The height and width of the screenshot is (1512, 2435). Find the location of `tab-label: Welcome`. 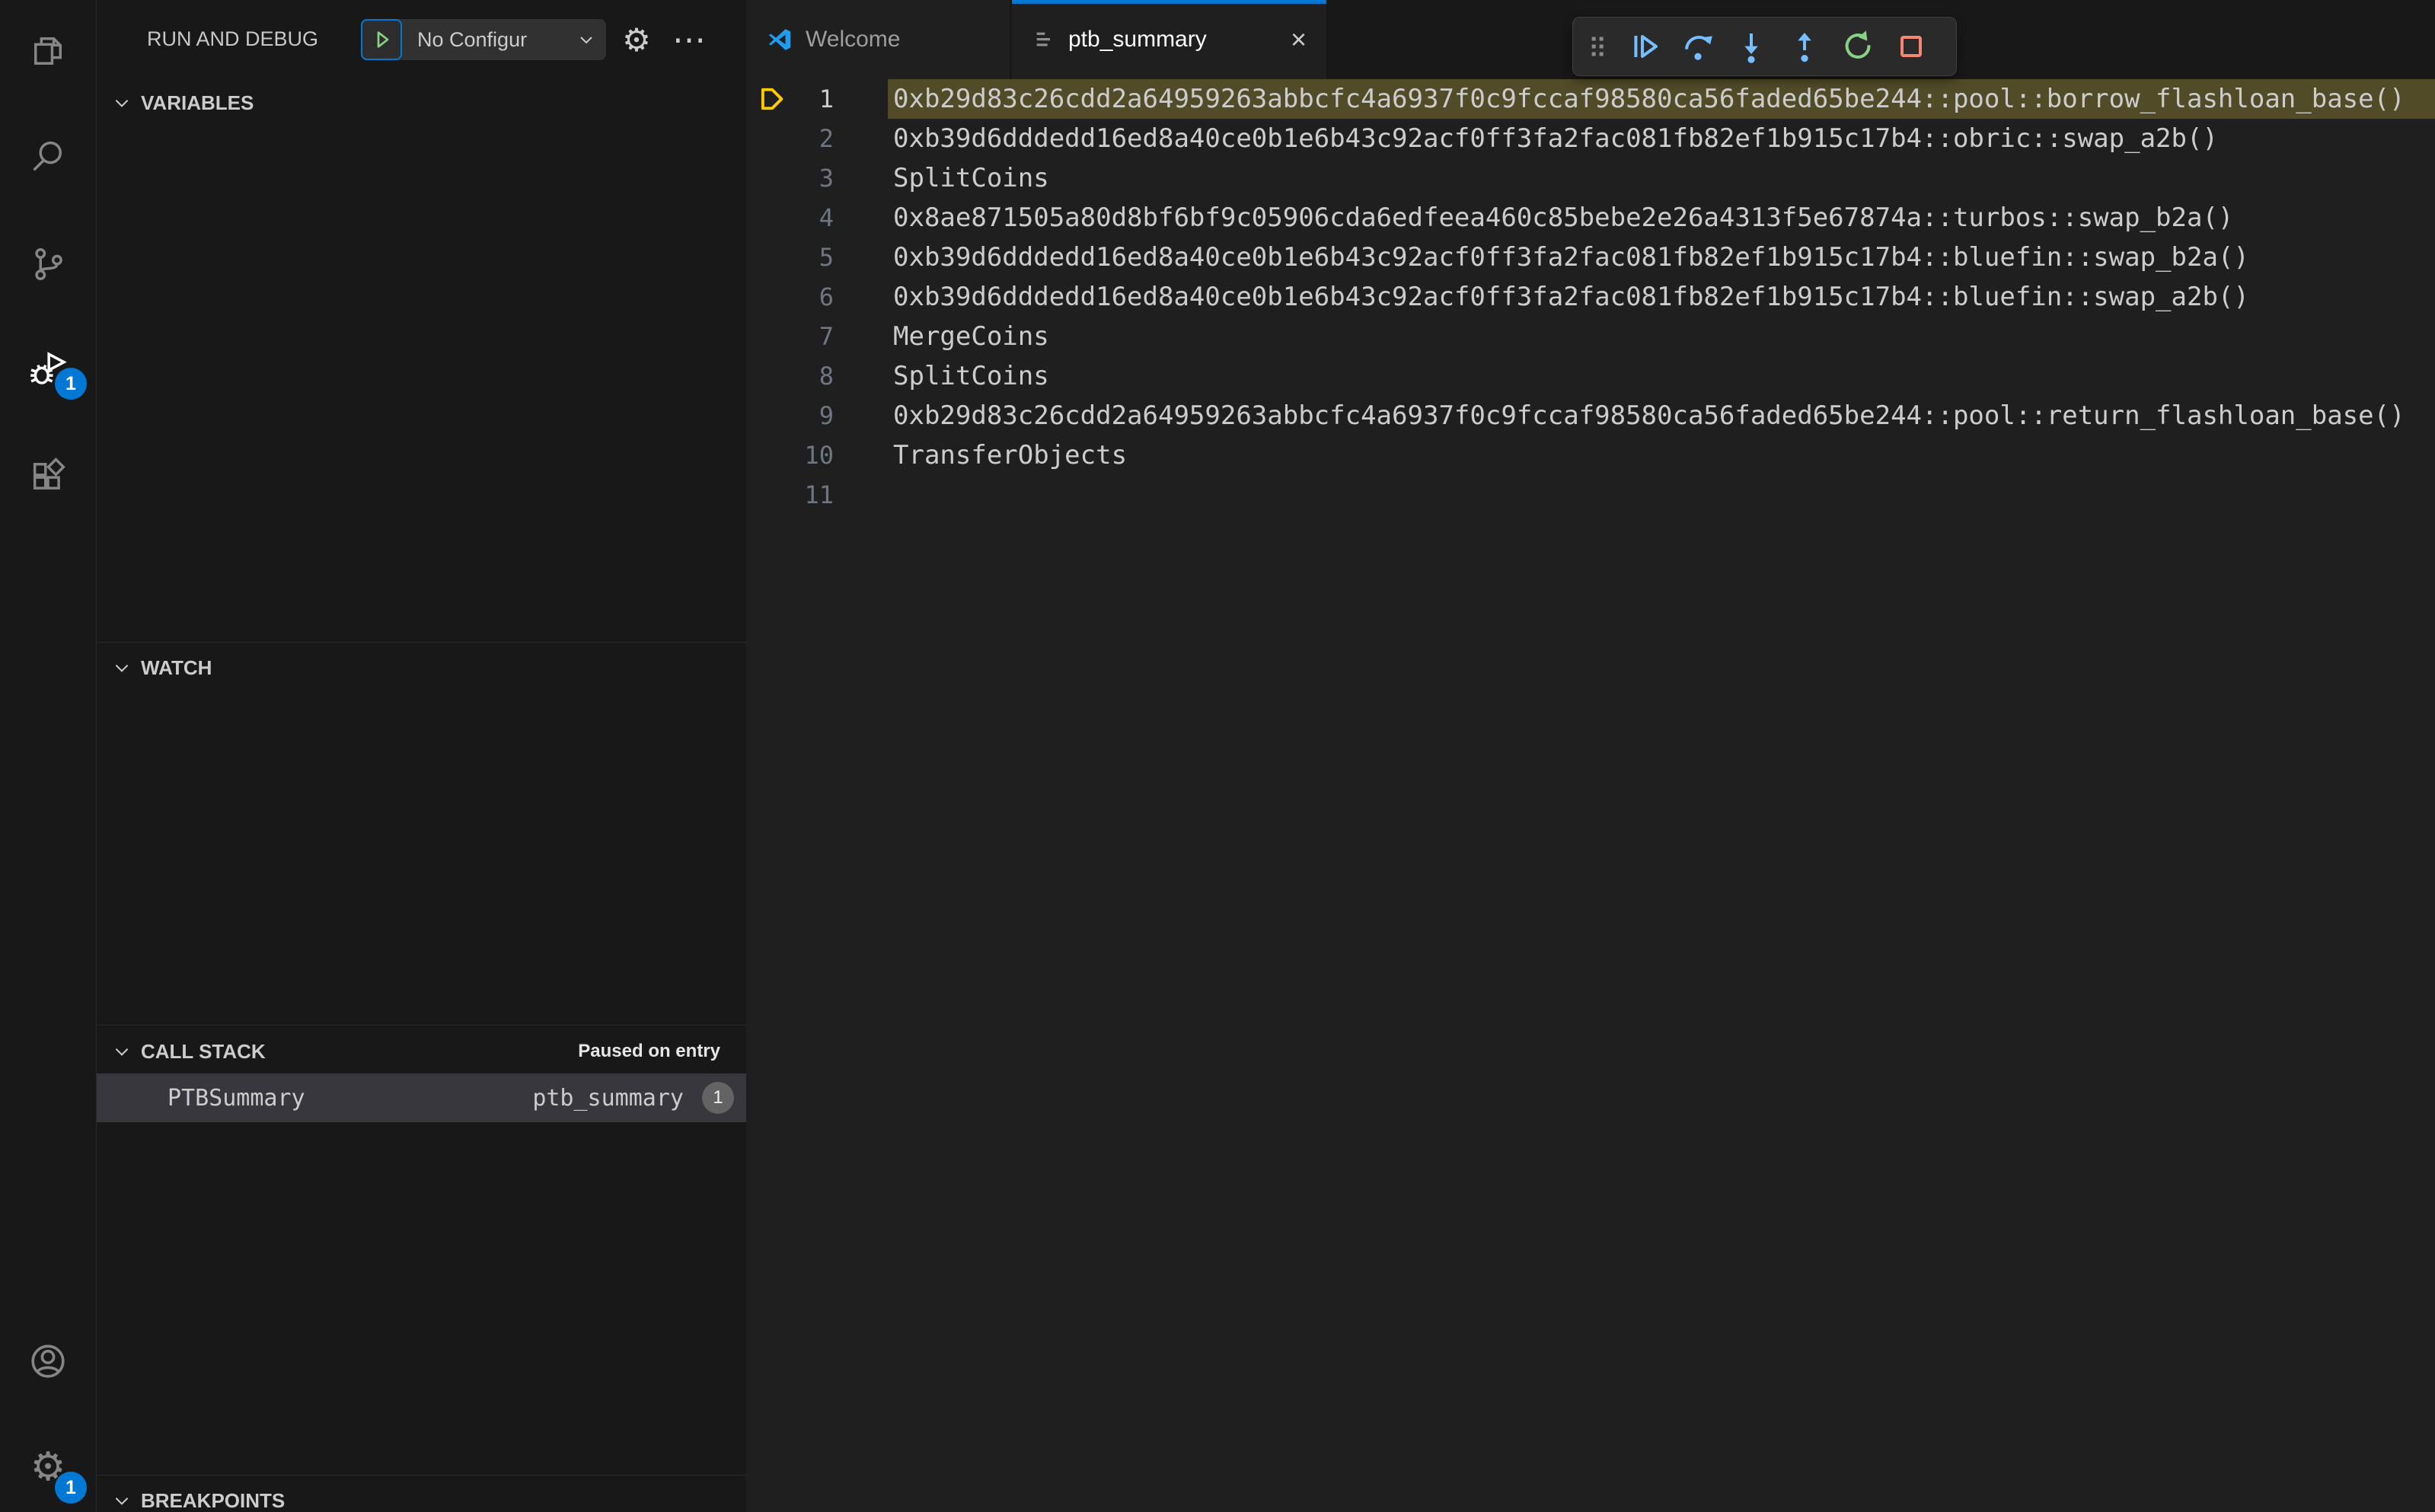

tab-label: Welcome is located at coordinates (853, 39).